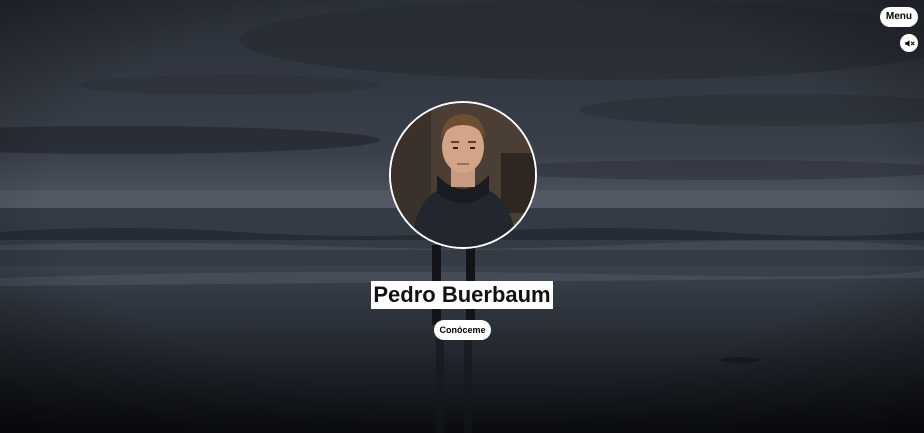  I want to click on mute-button, so click(909, 43).